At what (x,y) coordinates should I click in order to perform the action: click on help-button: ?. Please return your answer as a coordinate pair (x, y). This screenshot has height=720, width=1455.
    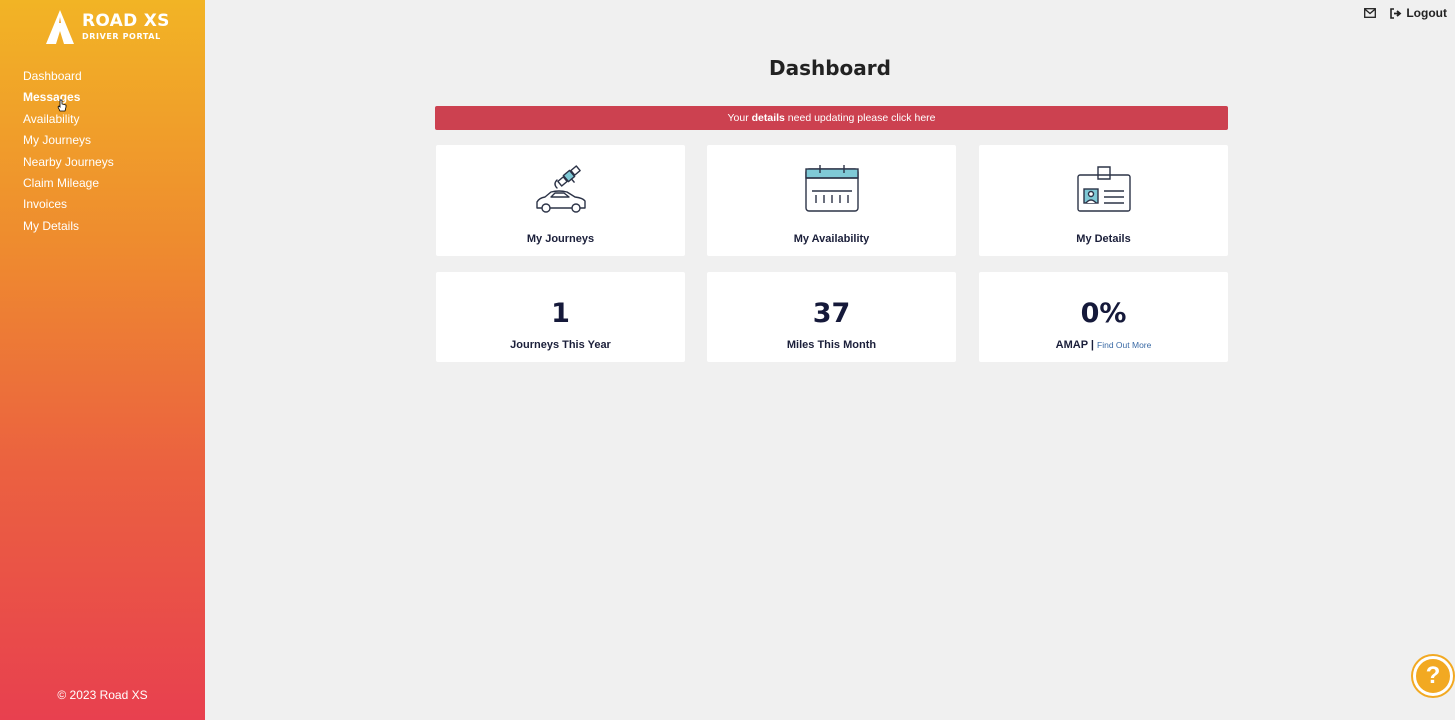
    Looking at the image, I should click on (1433, 676).